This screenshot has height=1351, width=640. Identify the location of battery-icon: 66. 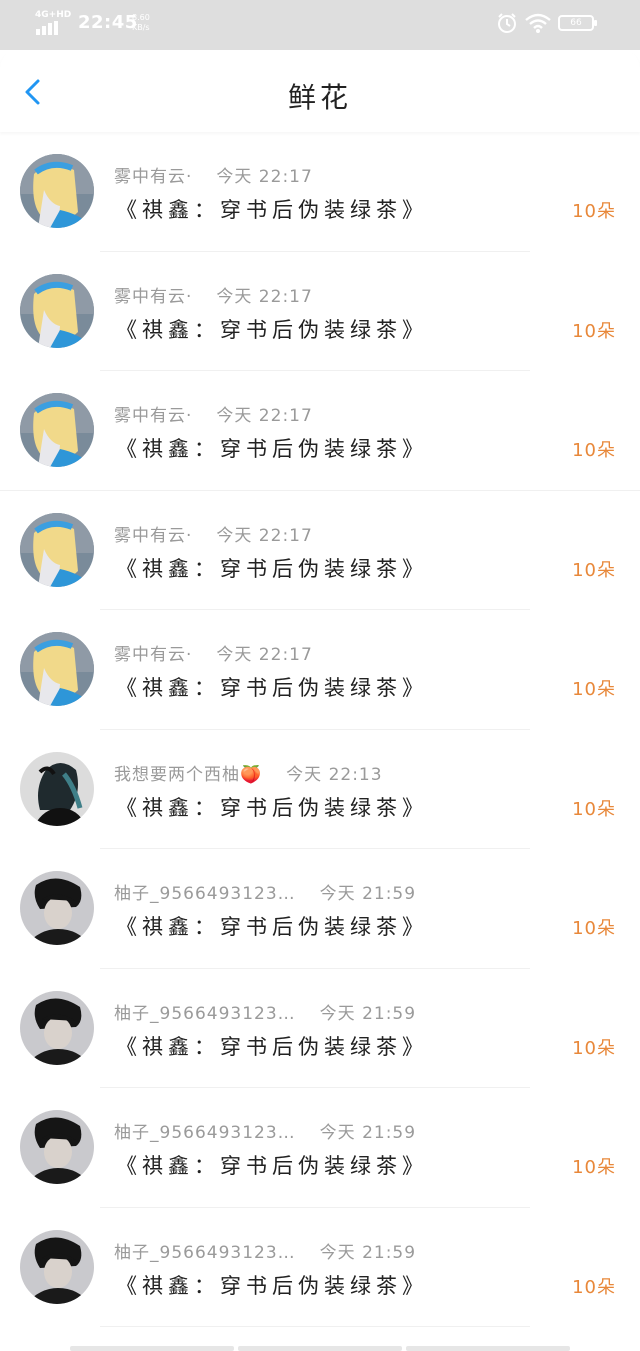
(578, 23).